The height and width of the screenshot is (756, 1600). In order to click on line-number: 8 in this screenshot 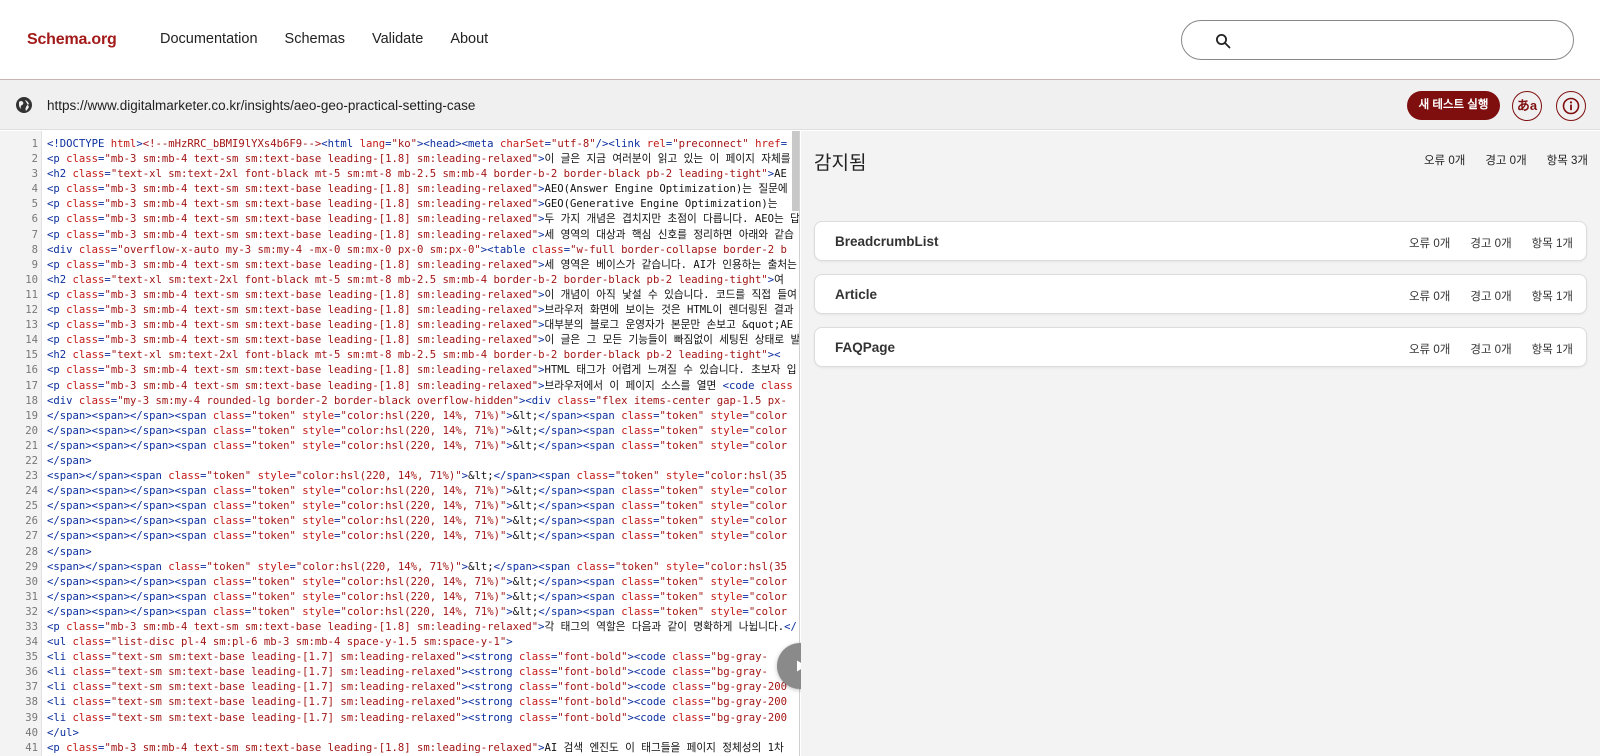, I will do `click(34, 249)`.